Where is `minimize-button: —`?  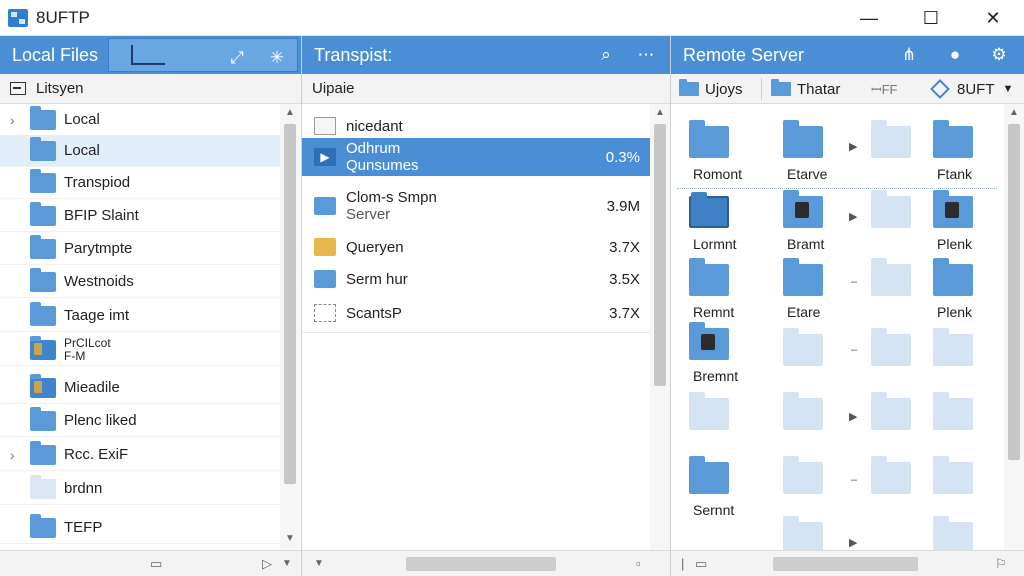 minimize-button: — is located at coordinates (869, 18).